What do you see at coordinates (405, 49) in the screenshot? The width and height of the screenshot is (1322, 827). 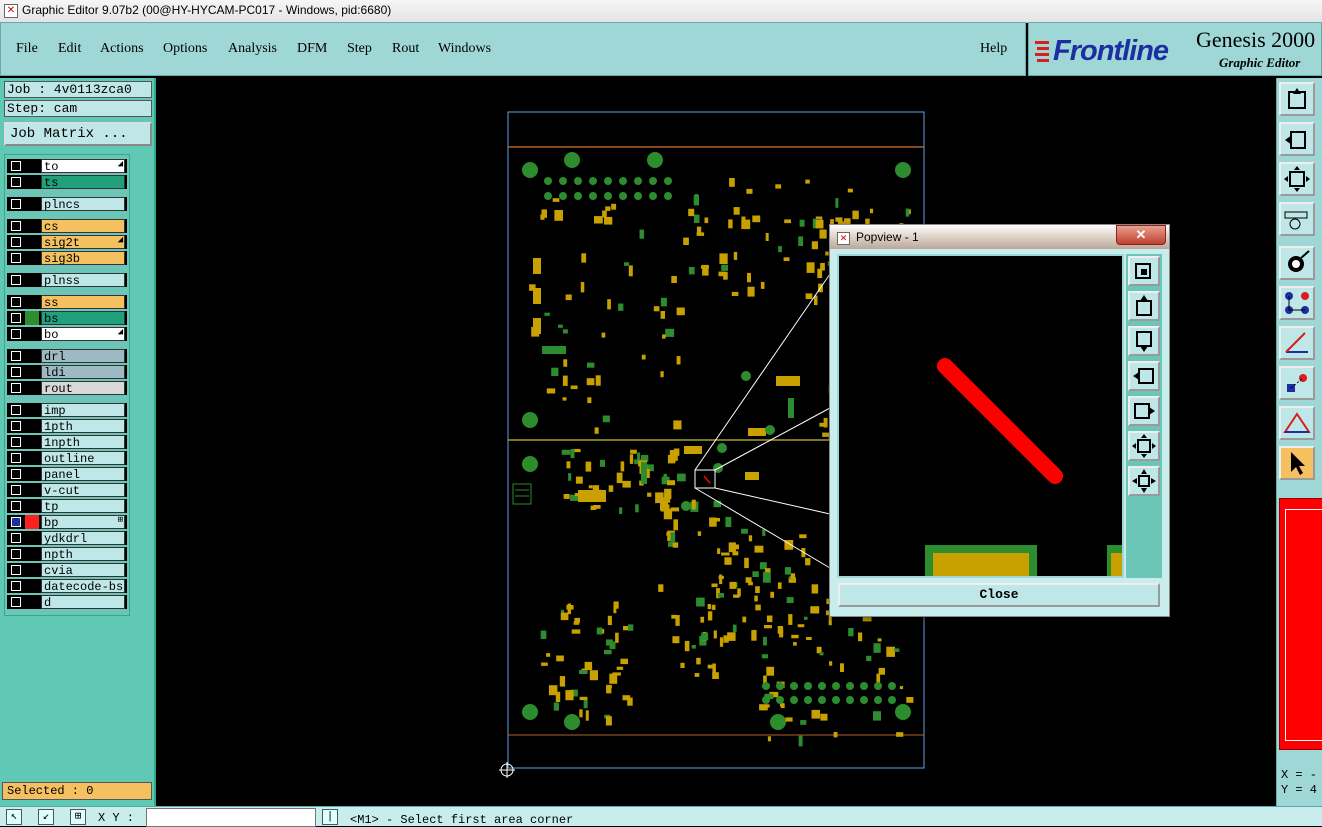 I see `menu-rout: Rout` at bounding box center [405, 49].